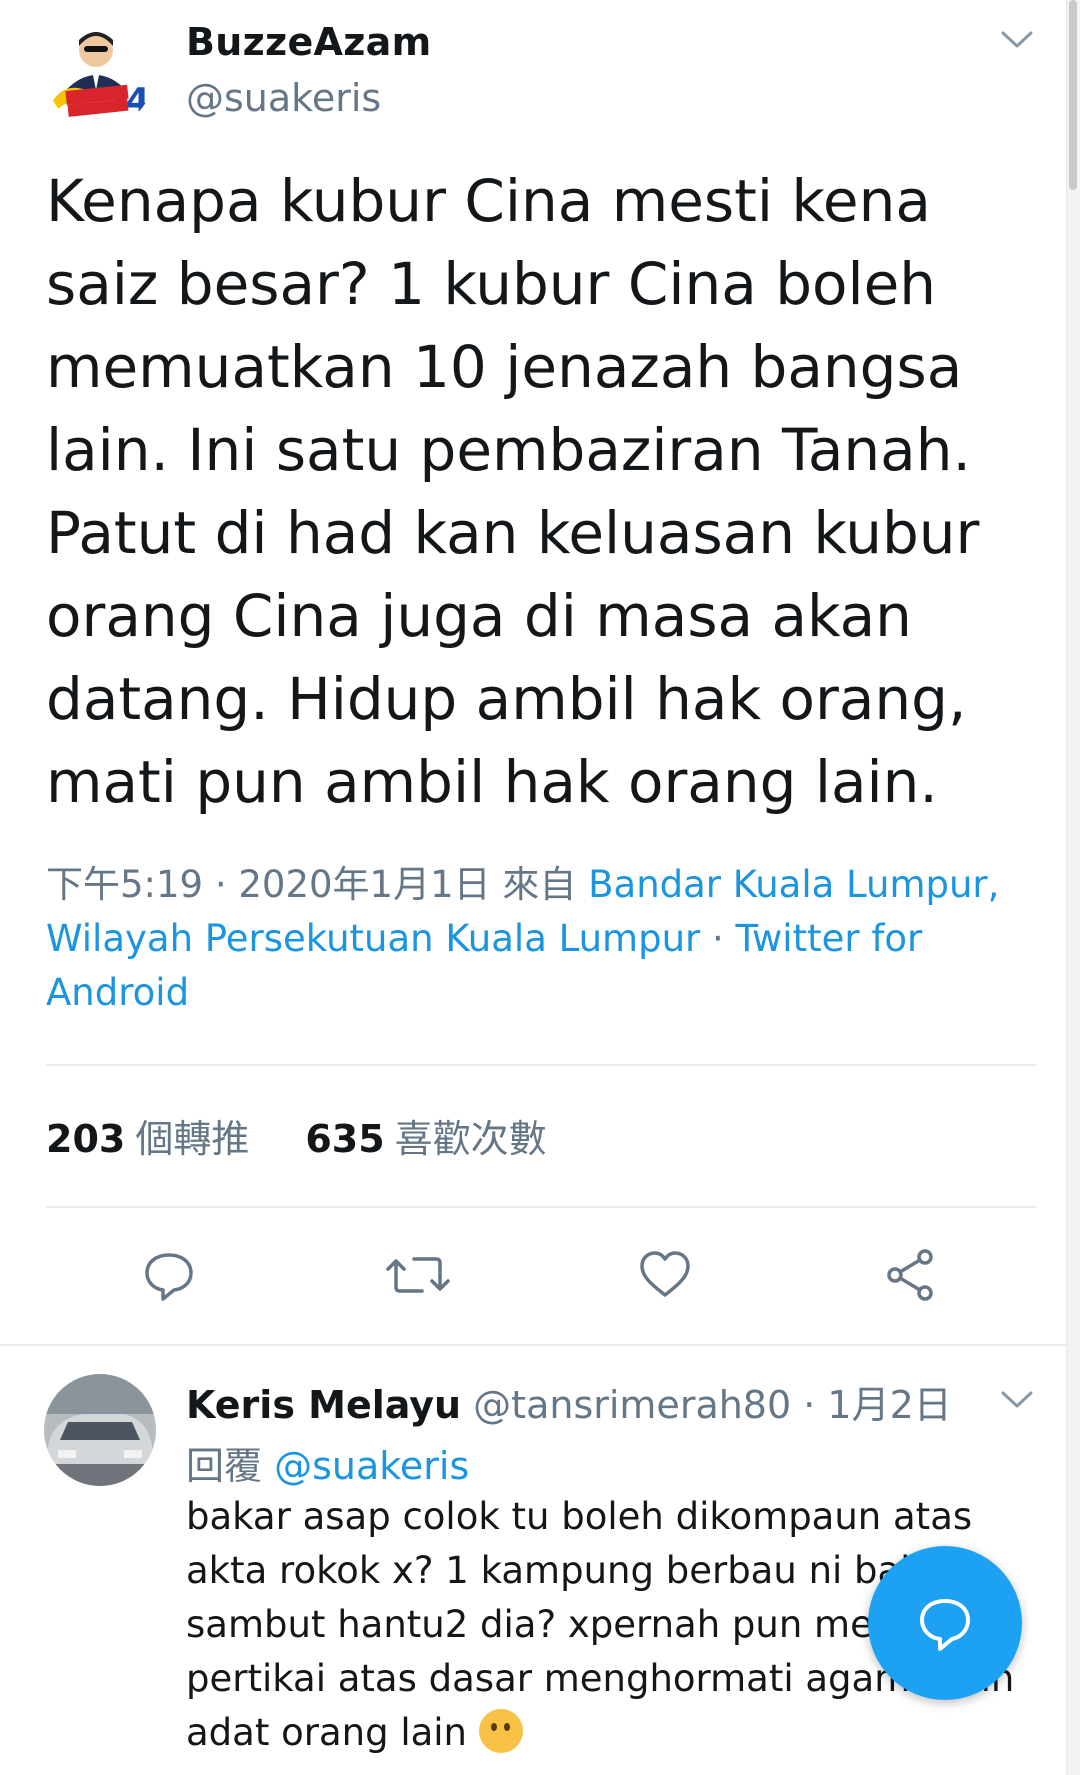 Image resolution: width=1080 pixels, height=1775 pixels. I want to click on scrollbar, so click(1073, 887).